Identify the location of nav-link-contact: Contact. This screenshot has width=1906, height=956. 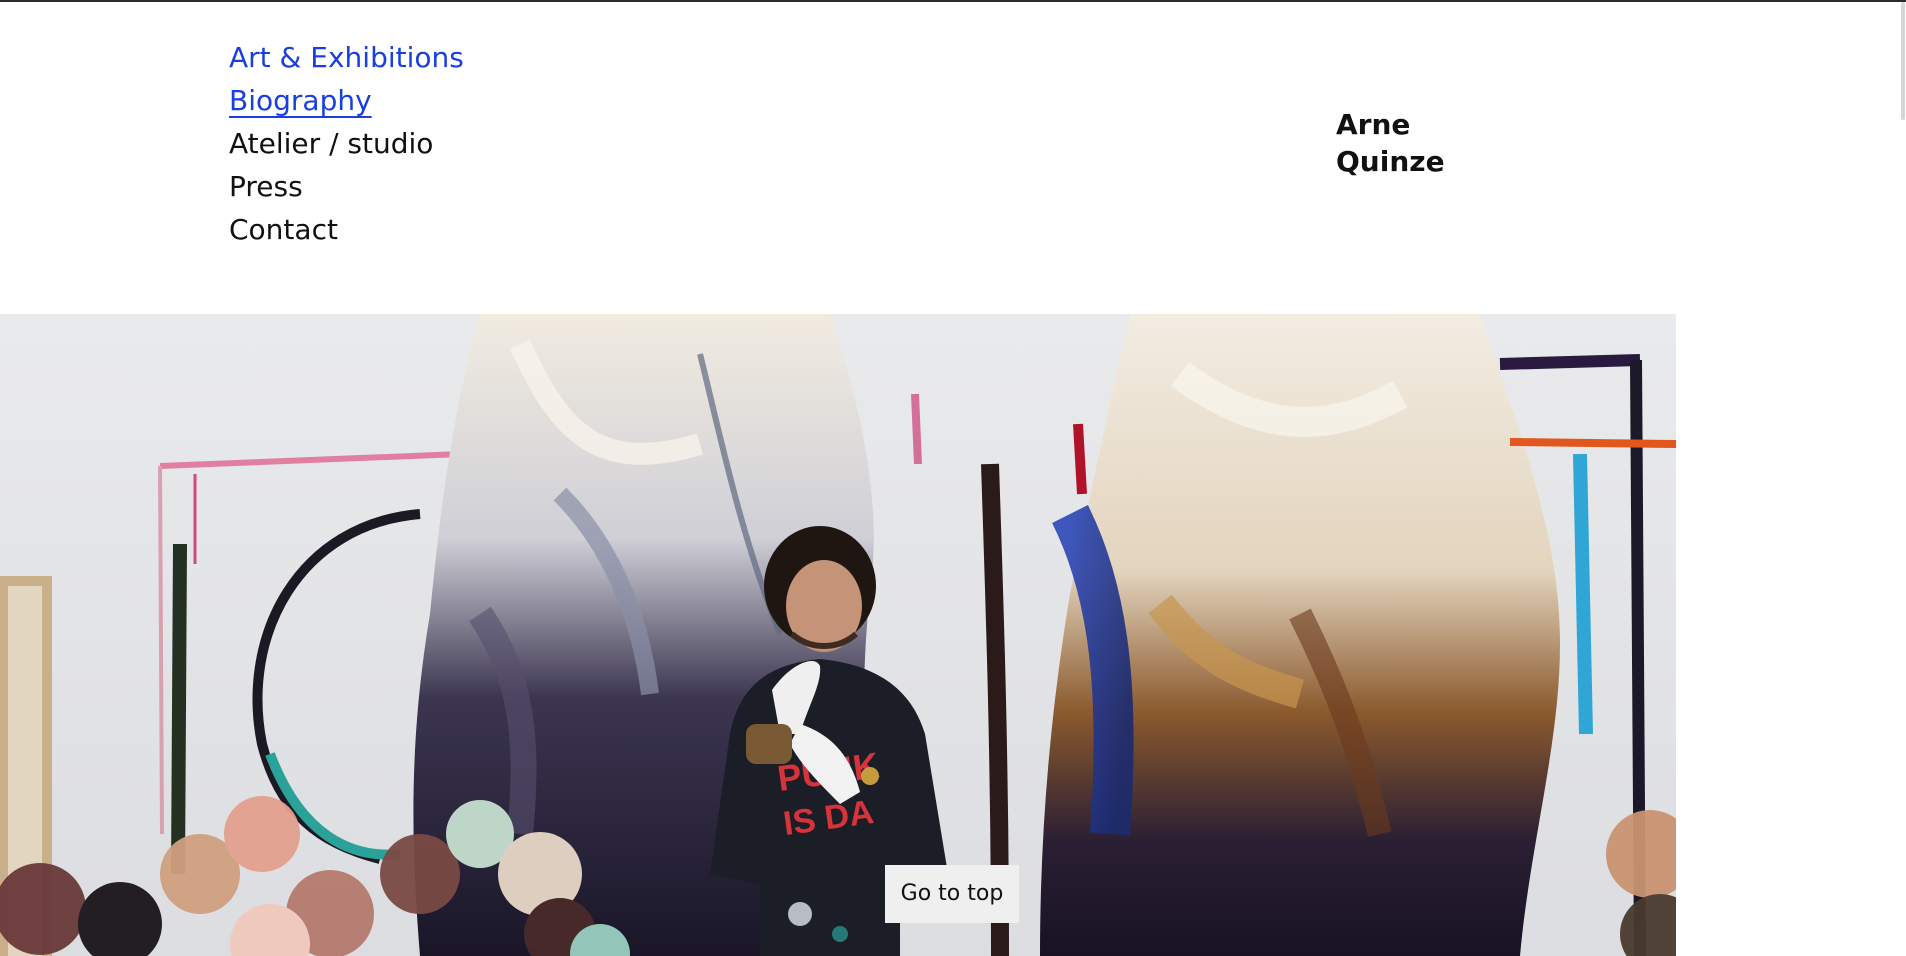
(283, 229).